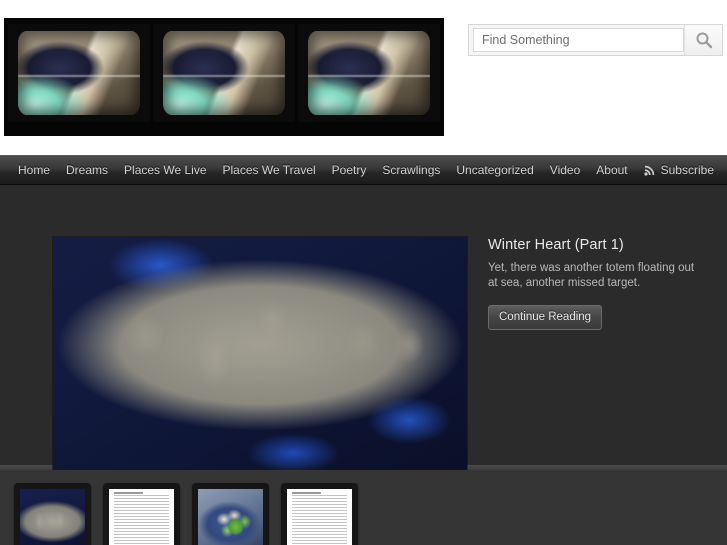 This screenshot has width=727, height=545. Describe the element at coordinates (87, 170) in the screenshot. I see `nav-item-dreams: Dreams` at that location.